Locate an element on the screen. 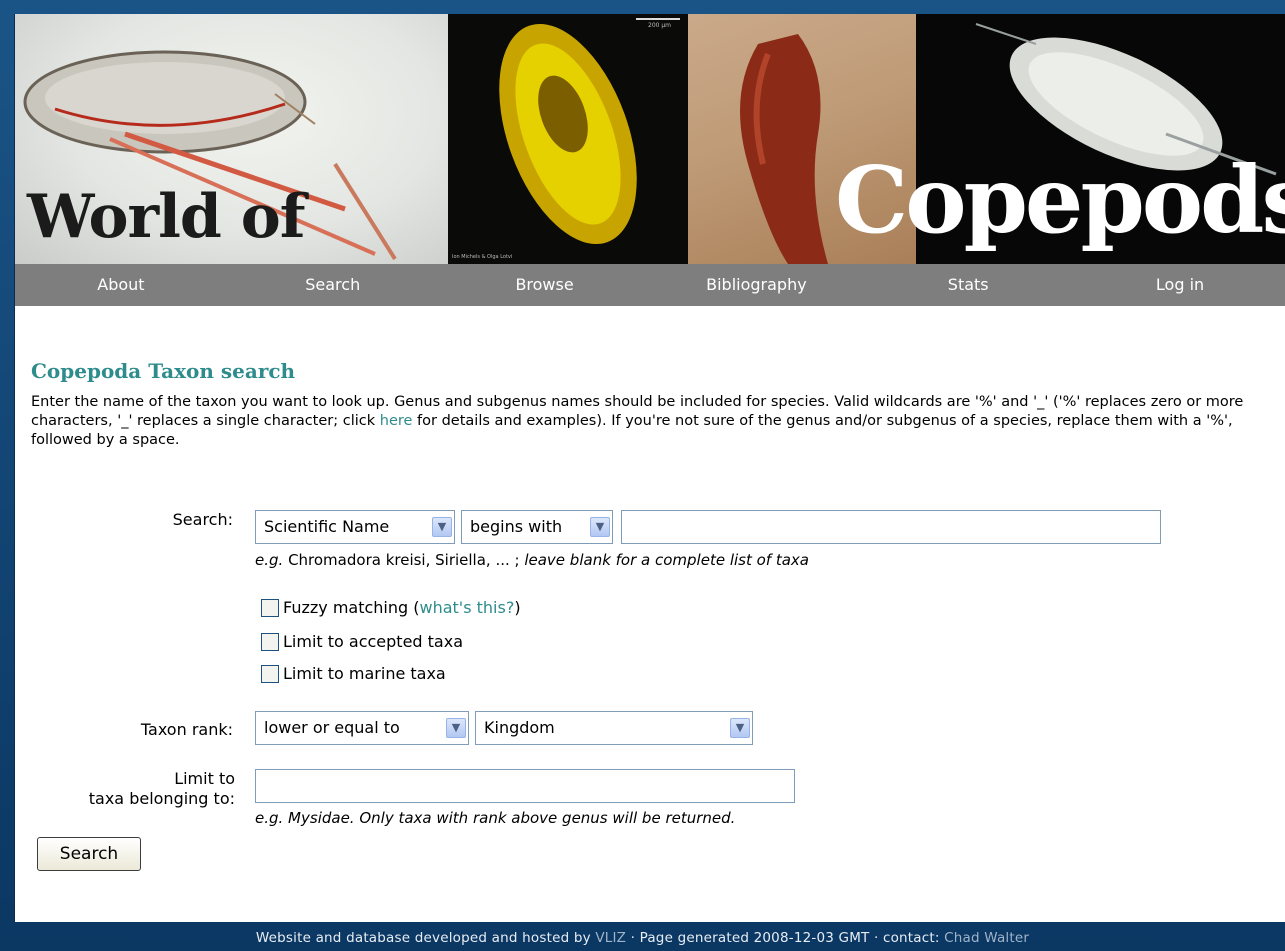 Image resolution: width=1285 pixels, height=951 pixels. fuzzy-help-link: what's this? is located at coordinates (467, 607).